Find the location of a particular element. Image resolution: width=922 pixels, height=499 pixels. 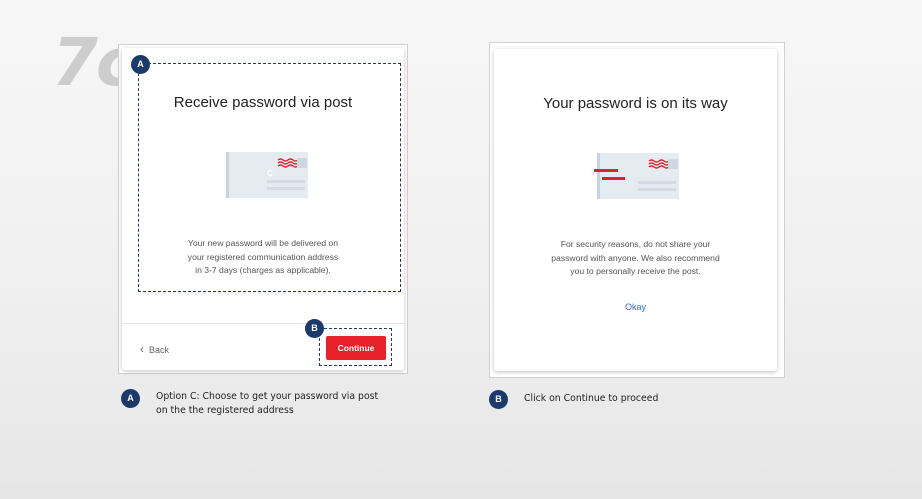

back-button: ‹ Back is located at coordinates (154, 349).